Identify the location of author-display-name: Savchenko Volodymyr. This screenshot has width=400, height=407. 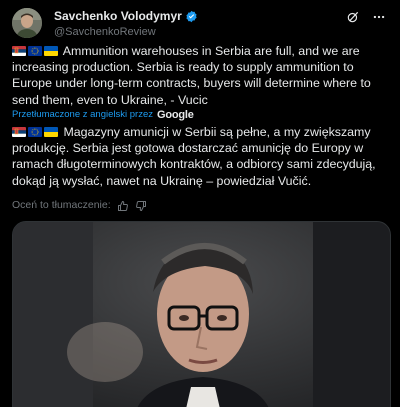
(118, 16).